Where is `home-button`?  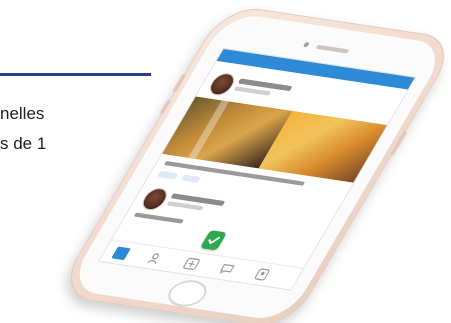 home-button is located at coordinates (187, 293).